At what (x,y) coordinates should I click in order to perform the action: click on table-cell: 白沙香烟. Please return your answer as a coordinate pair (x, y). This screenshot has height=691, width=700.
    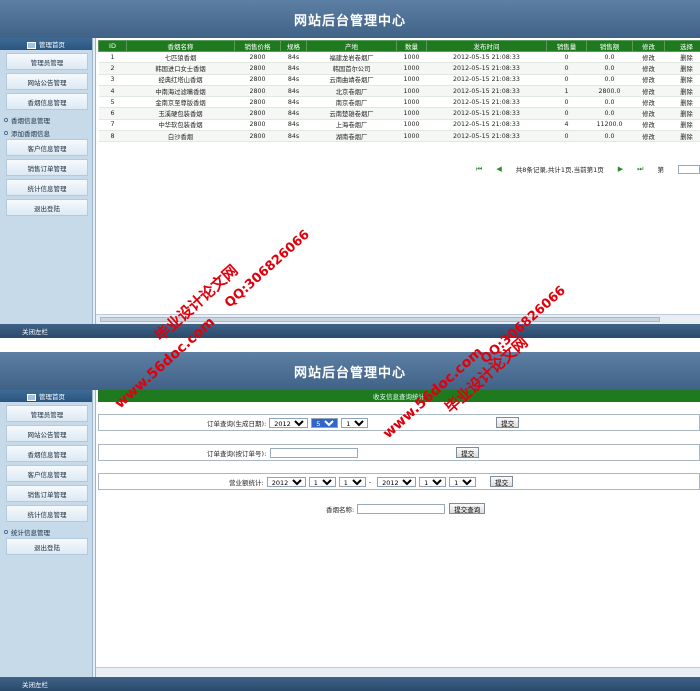
    Looking at the image, I should click on (180, 136).